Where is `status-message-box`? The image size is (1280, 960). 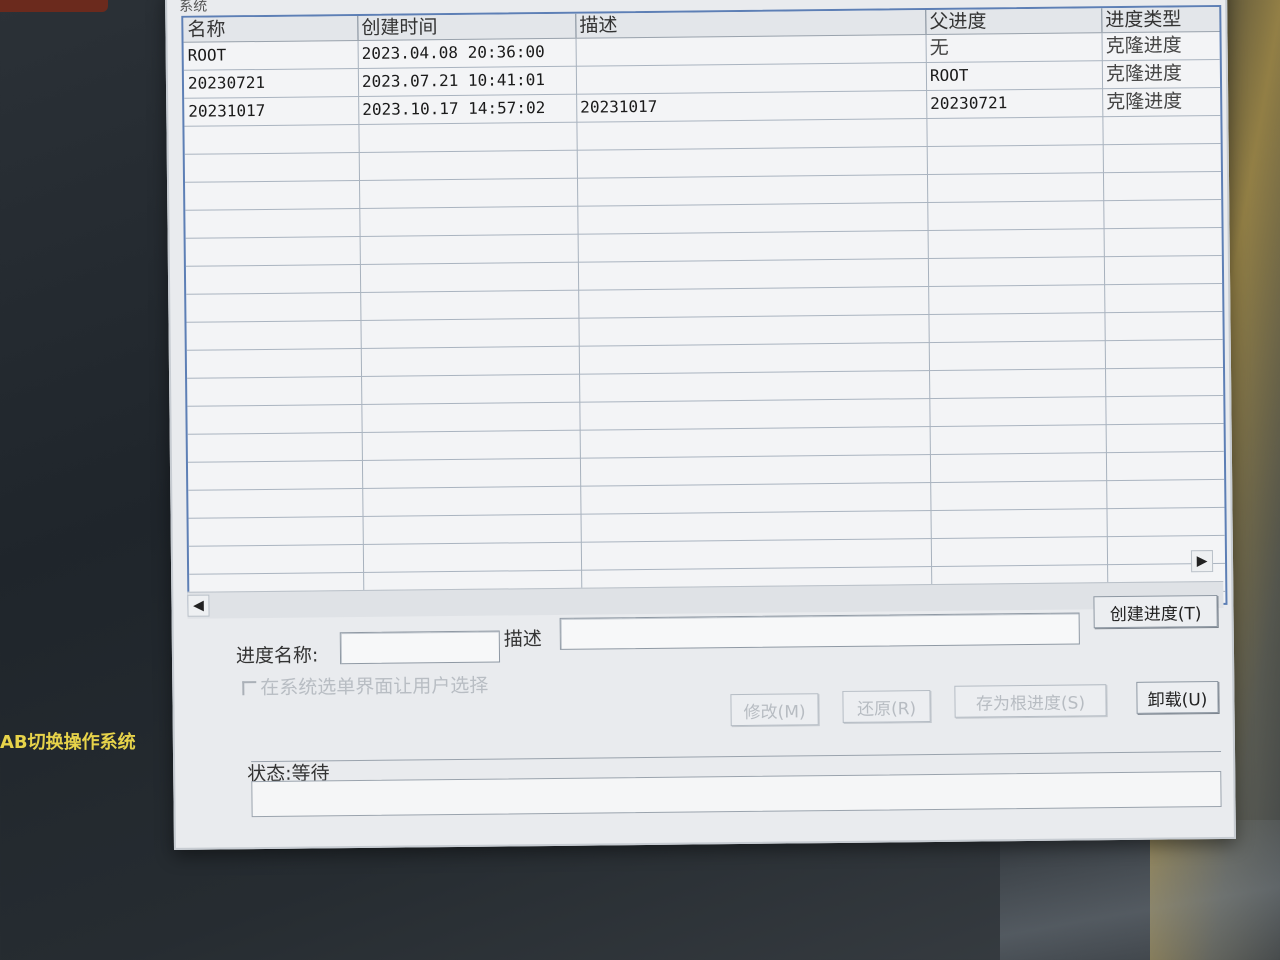
status-message-box is located at coordinates (736, 794).